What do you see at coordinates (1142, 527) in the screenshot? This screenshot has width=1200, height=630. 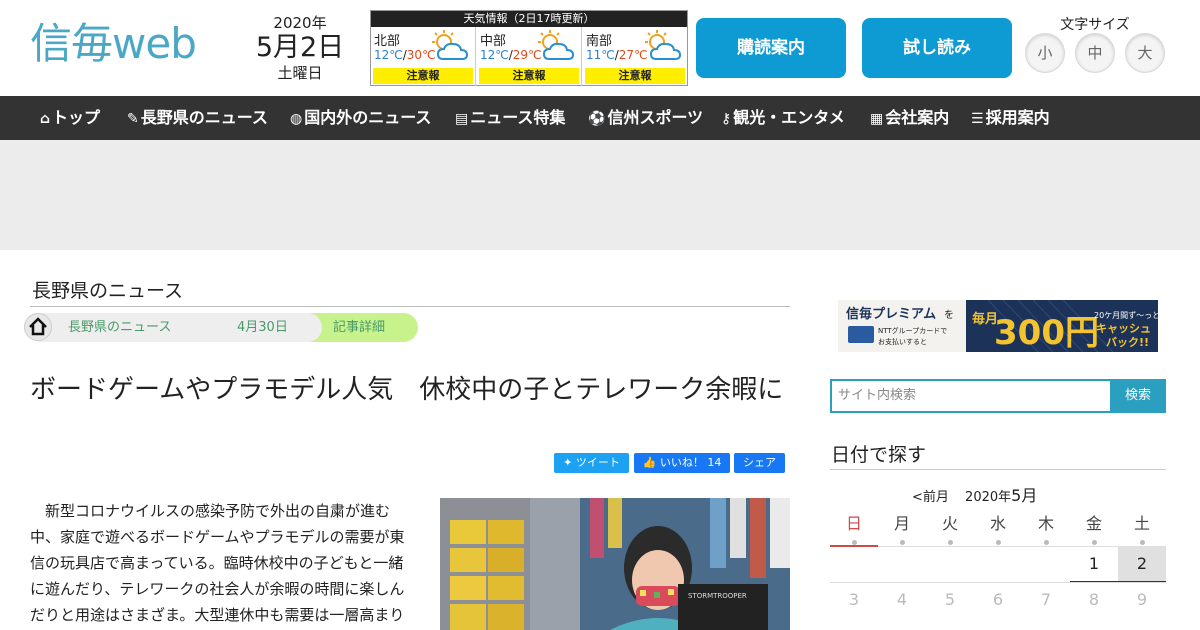 I see `calendar-weekday-sat: 土` at bounding box center [1142, 527].